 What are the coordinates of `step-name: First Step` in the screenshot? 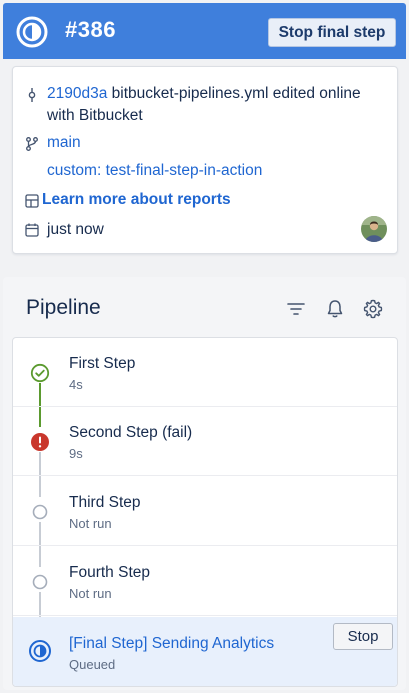 It's located at (102, 363).